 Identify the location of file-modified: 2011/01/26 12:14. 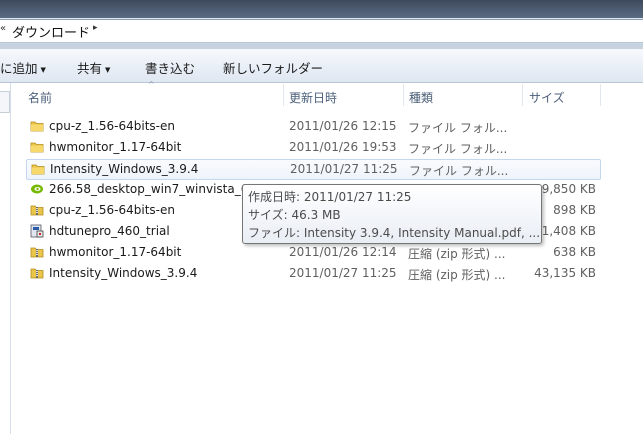
(343, 252).